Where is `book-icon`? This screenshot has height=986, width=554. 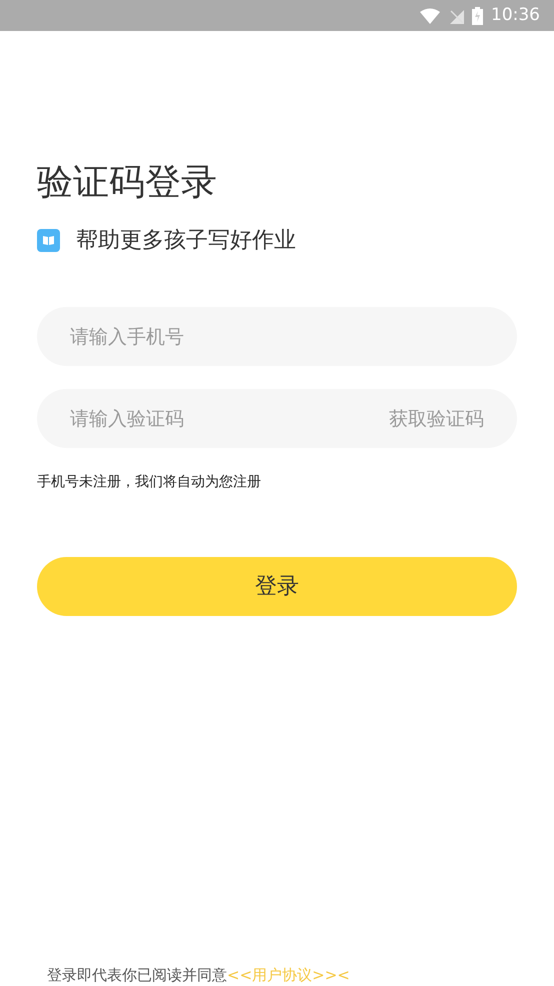 book-icon is located at coordinates (48, 240).